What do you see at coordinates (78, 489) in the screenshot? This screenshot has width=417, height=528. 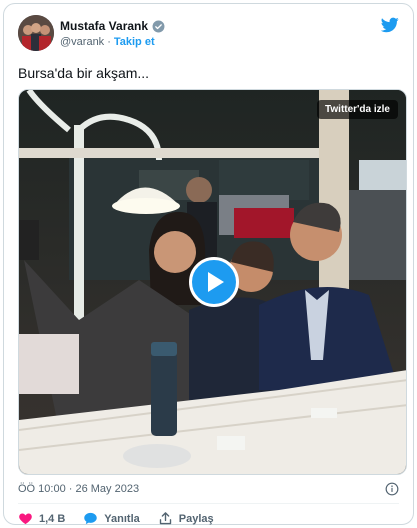 I see `timestamp: ÖÖ 10:00 · 26 May 2023` at bounding box center [78, 489].